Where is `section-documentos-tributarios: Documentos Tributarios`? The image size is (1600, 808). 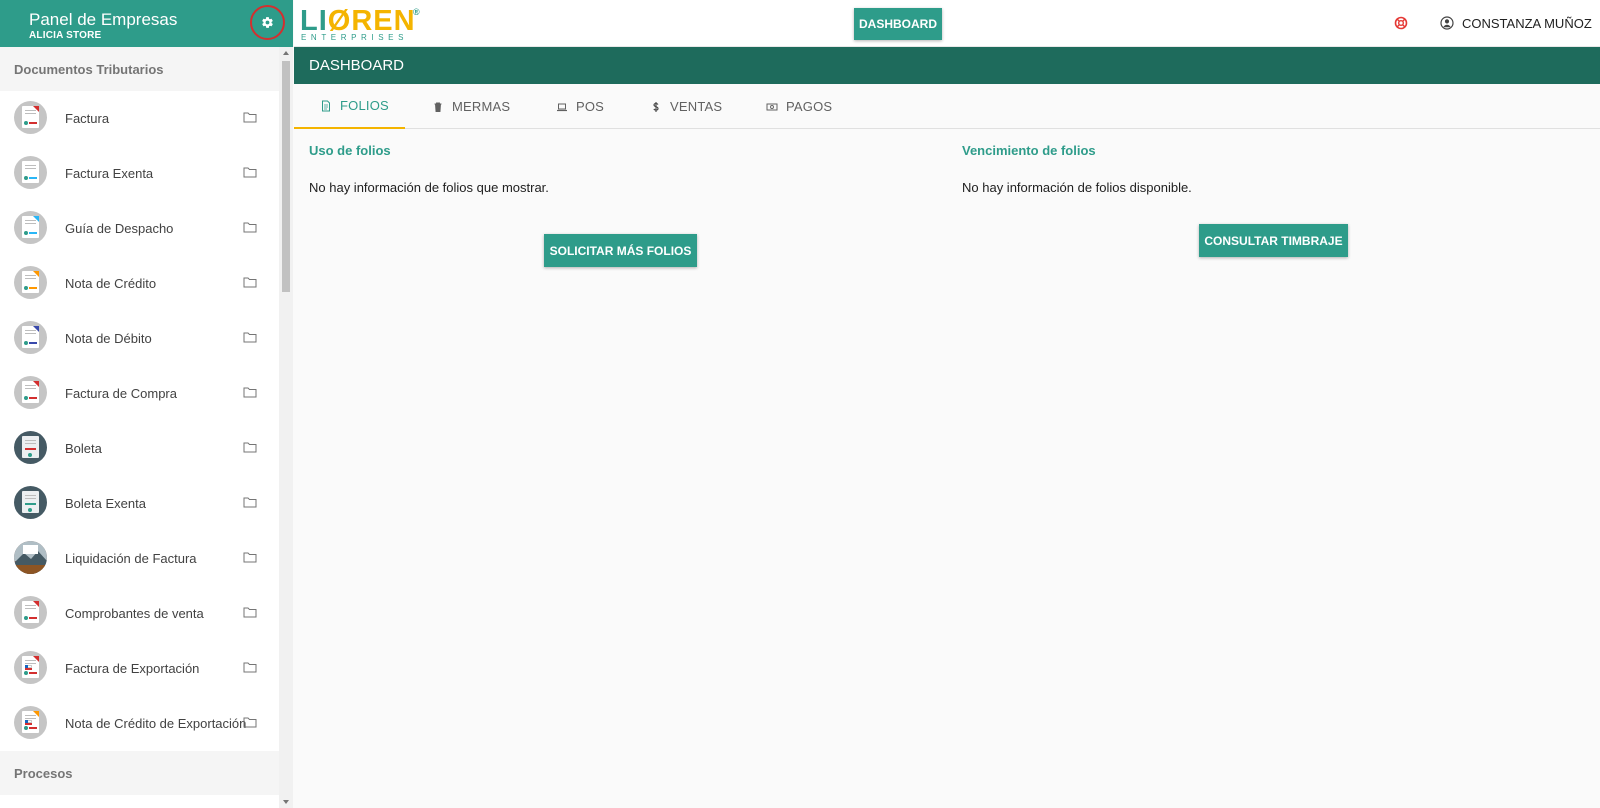 section-documentos-tributarios: Documentos Tributarios is located at coordinates (139, 69).